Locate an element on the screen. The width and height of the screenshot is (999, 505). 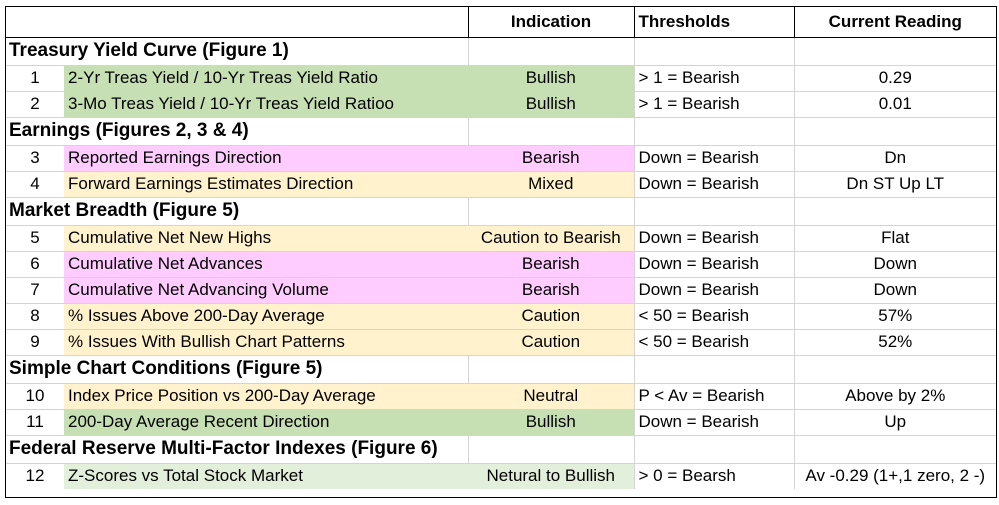
row-number: 5 is located at coordinates (35, 237).